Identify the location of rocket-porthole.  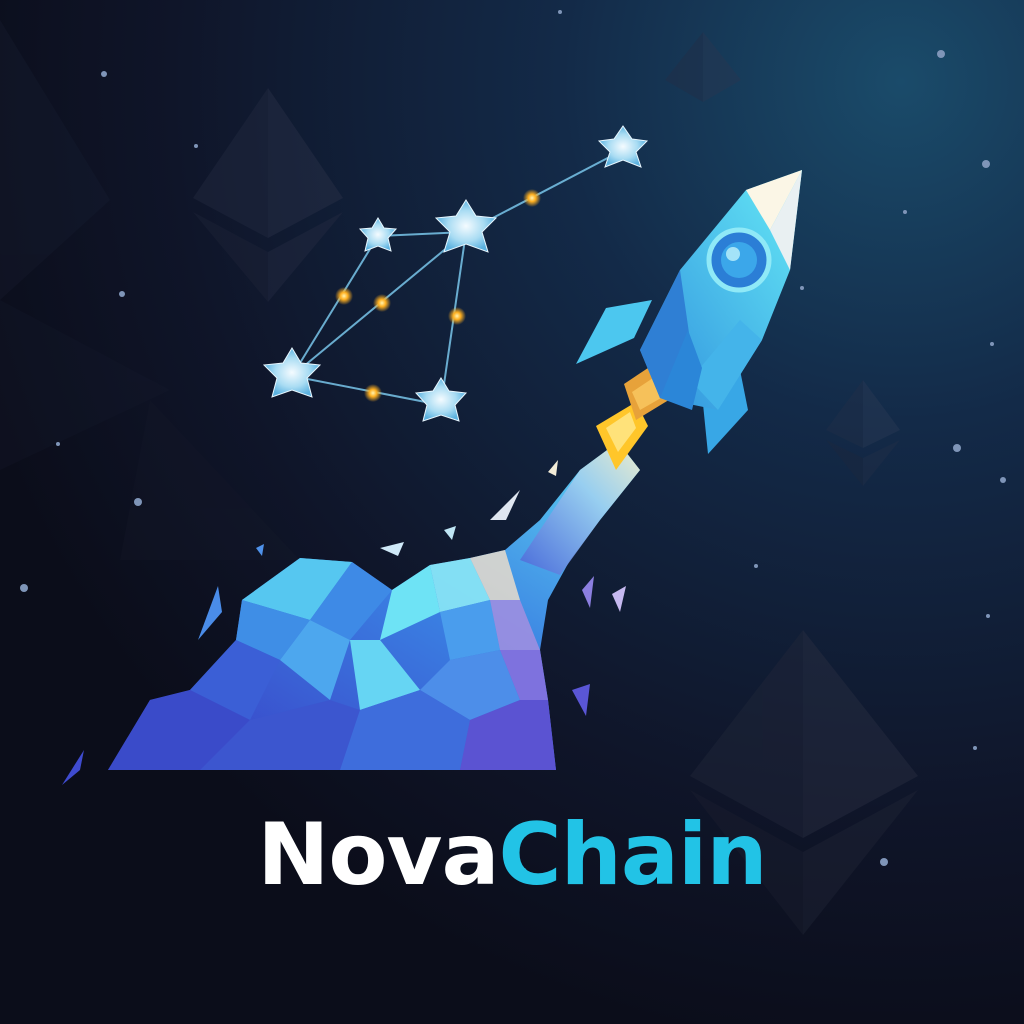
(739, 260).